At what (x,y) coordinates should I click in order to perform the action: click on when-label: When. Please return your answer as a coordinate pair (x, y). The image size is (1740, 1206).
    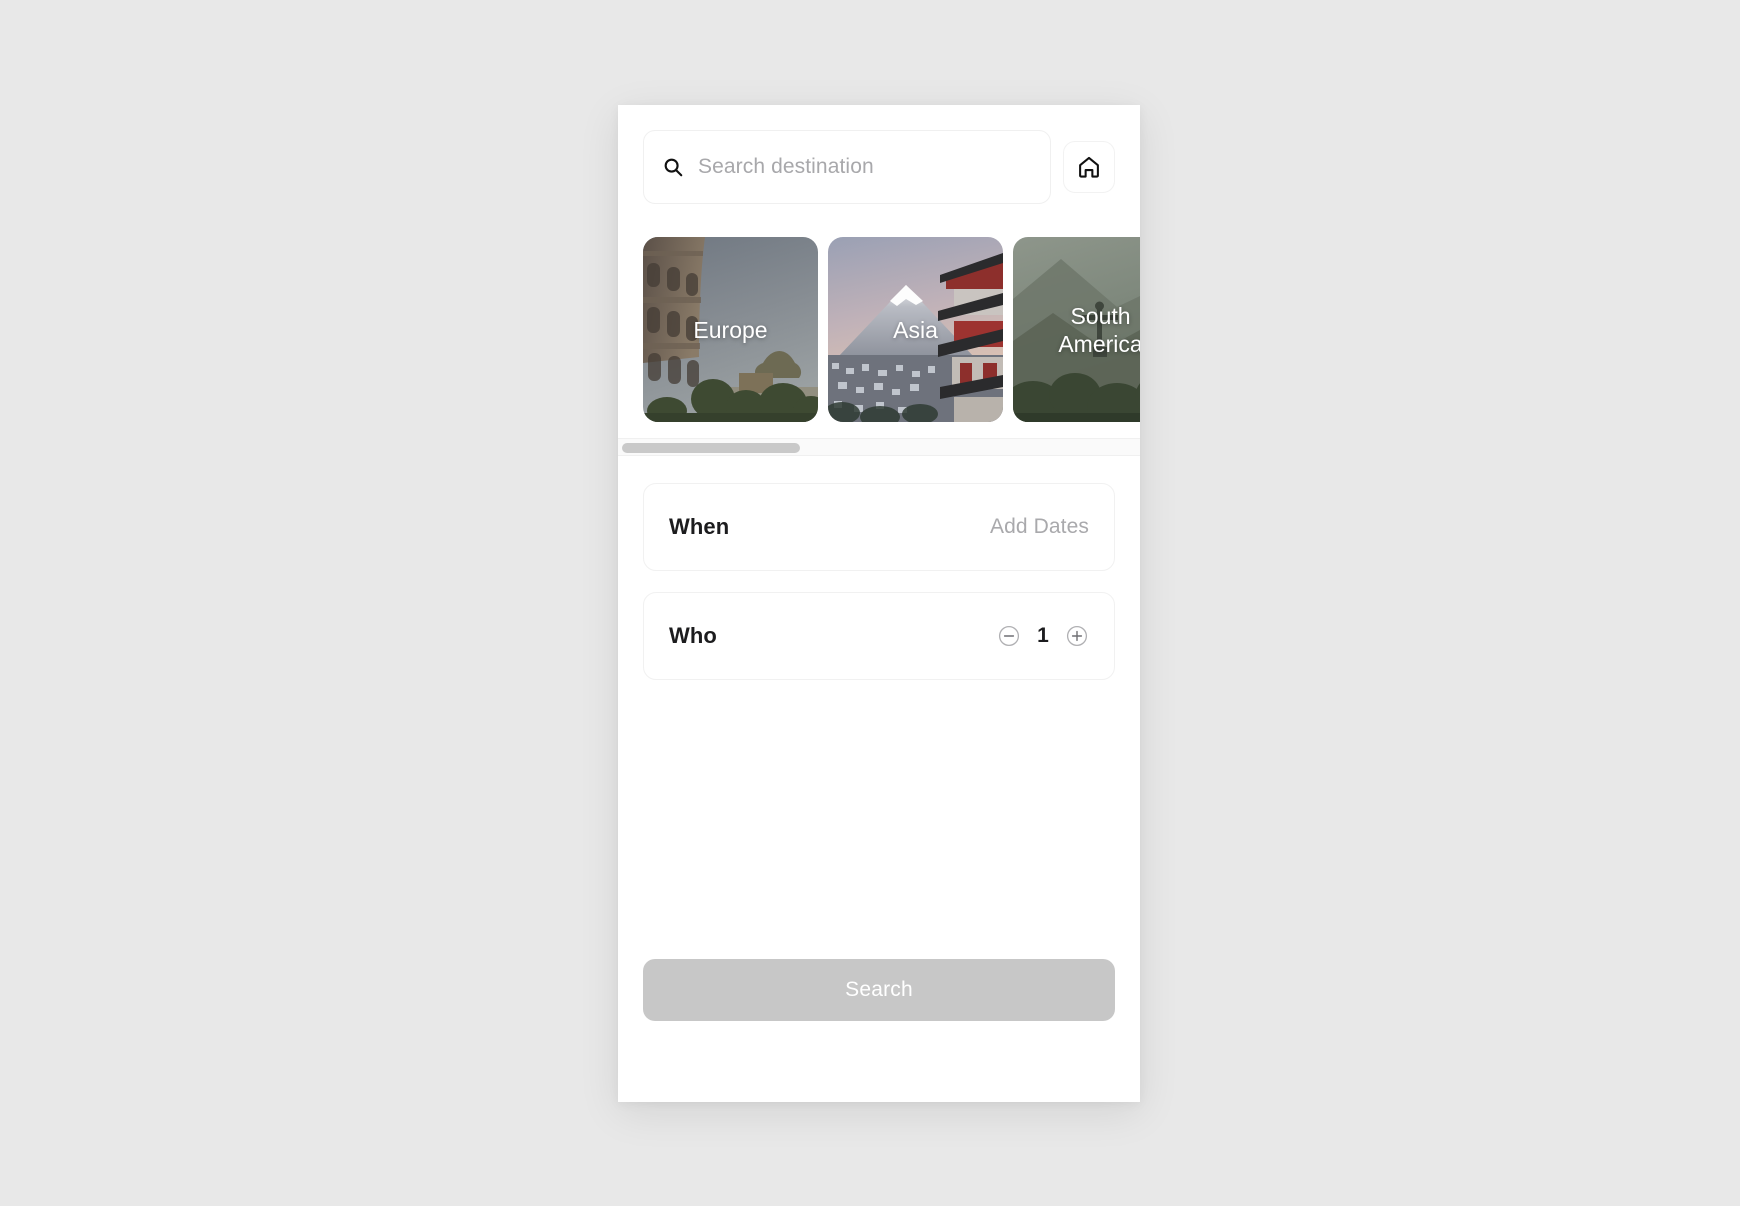
    Looking at the image, I should click on (699, 526).